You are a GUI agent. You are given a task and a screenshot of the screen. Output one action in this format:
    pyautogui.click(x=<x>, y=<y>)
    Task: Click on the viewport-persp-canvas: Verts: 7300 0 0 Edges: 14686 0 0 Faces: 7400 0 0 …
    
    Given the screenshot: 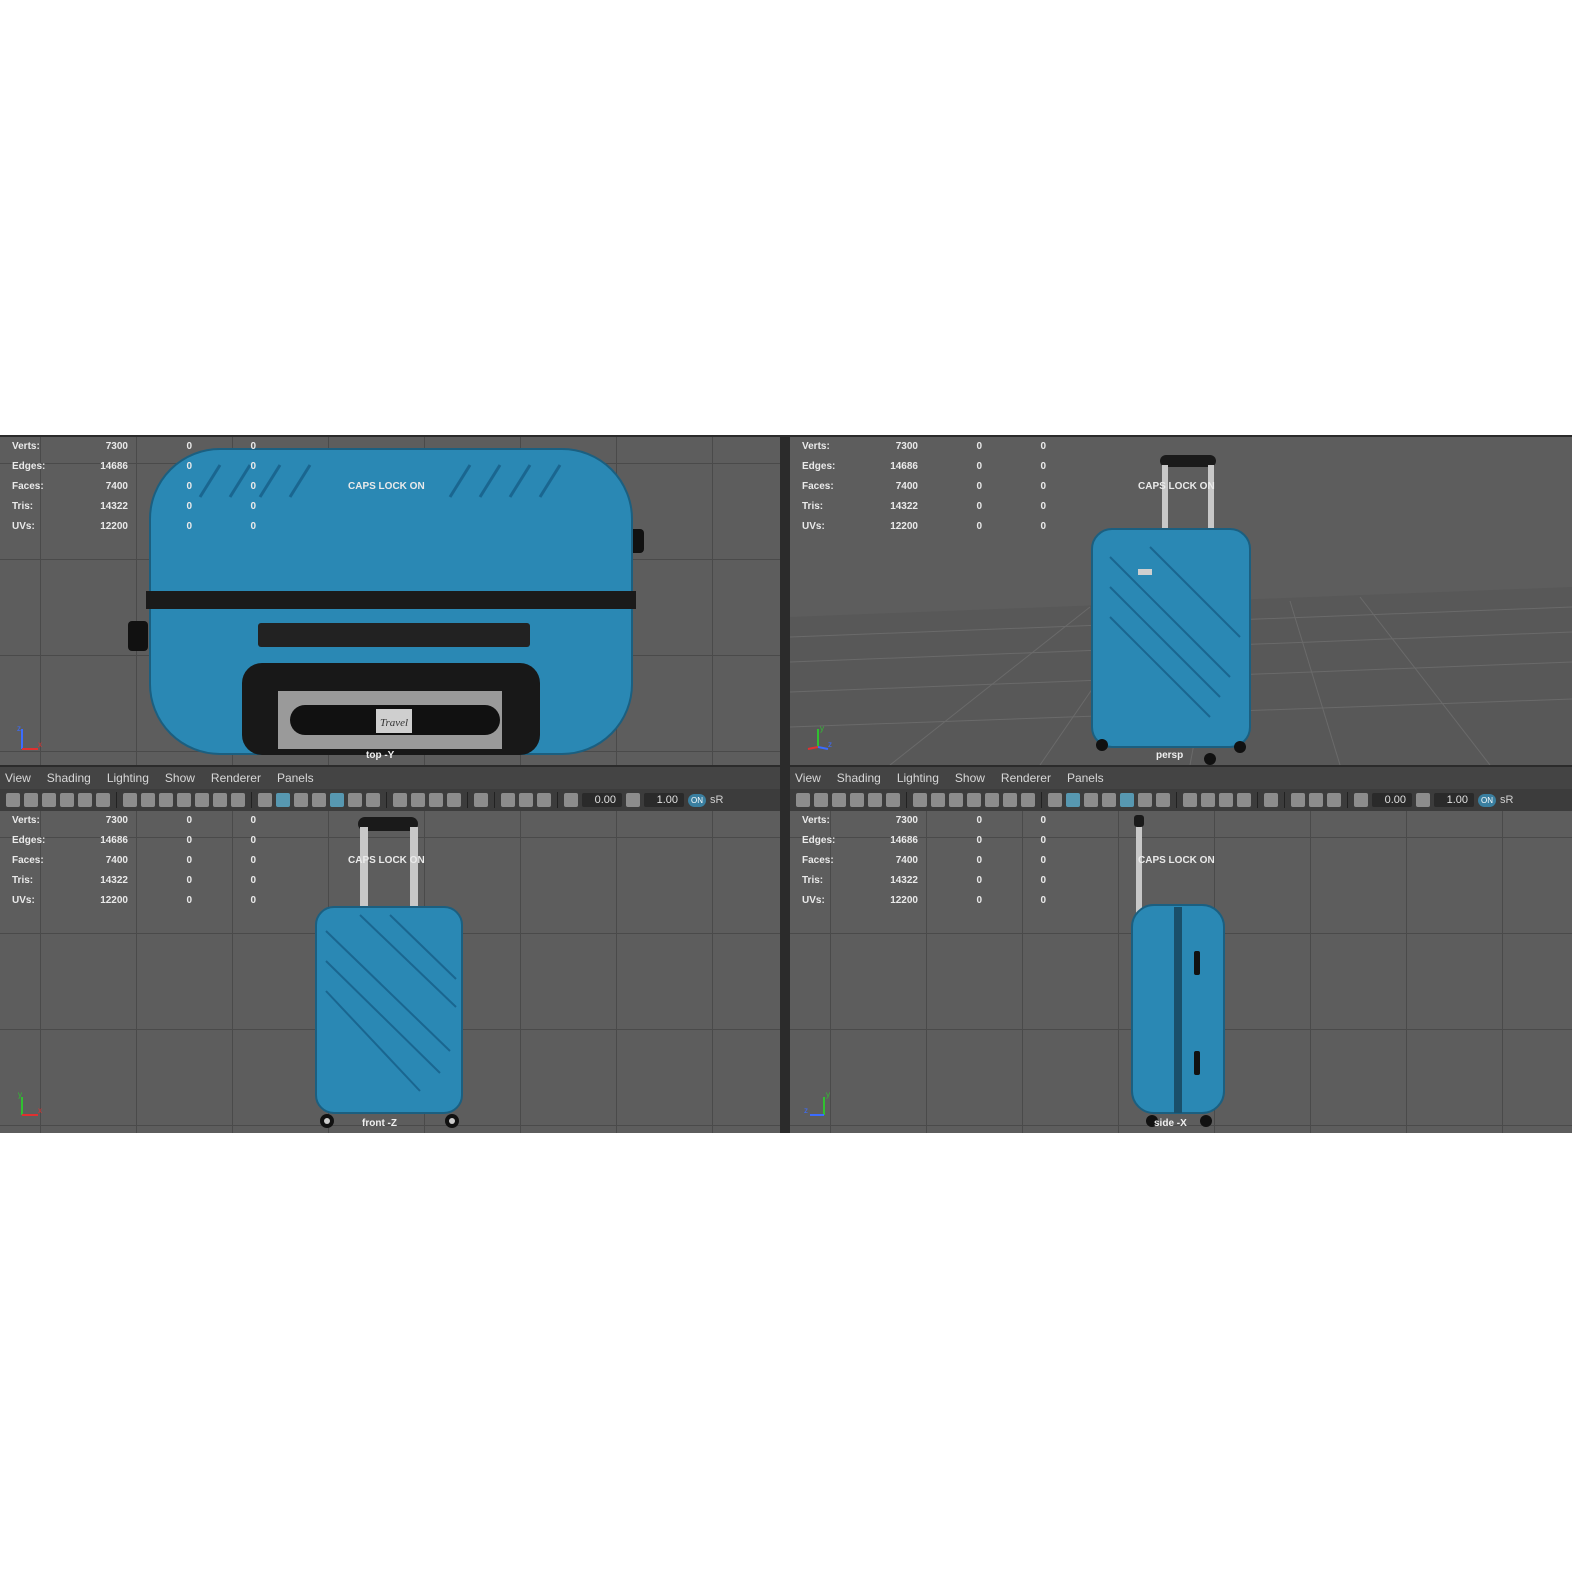 What is the action you would take?
    pyautogui.click(x=1181, y=601)
    